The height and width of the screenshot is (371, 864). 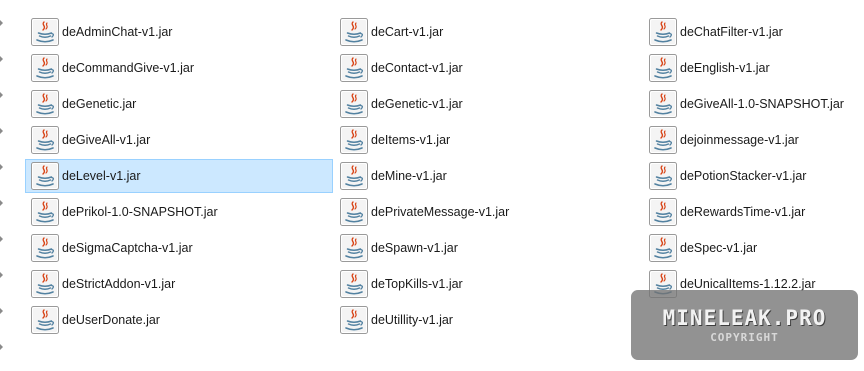 I want to click on file-name: deItems-v1.jar, so click(x=411, y=140).